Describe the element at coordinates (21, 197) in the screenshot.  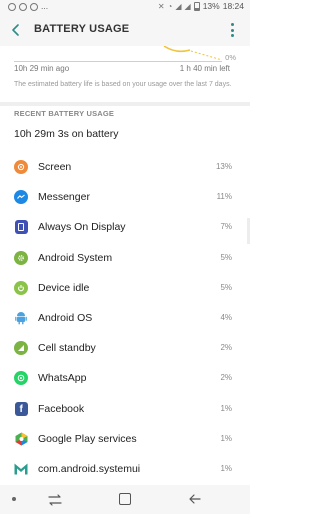
I see `messenger-icon` at that location.